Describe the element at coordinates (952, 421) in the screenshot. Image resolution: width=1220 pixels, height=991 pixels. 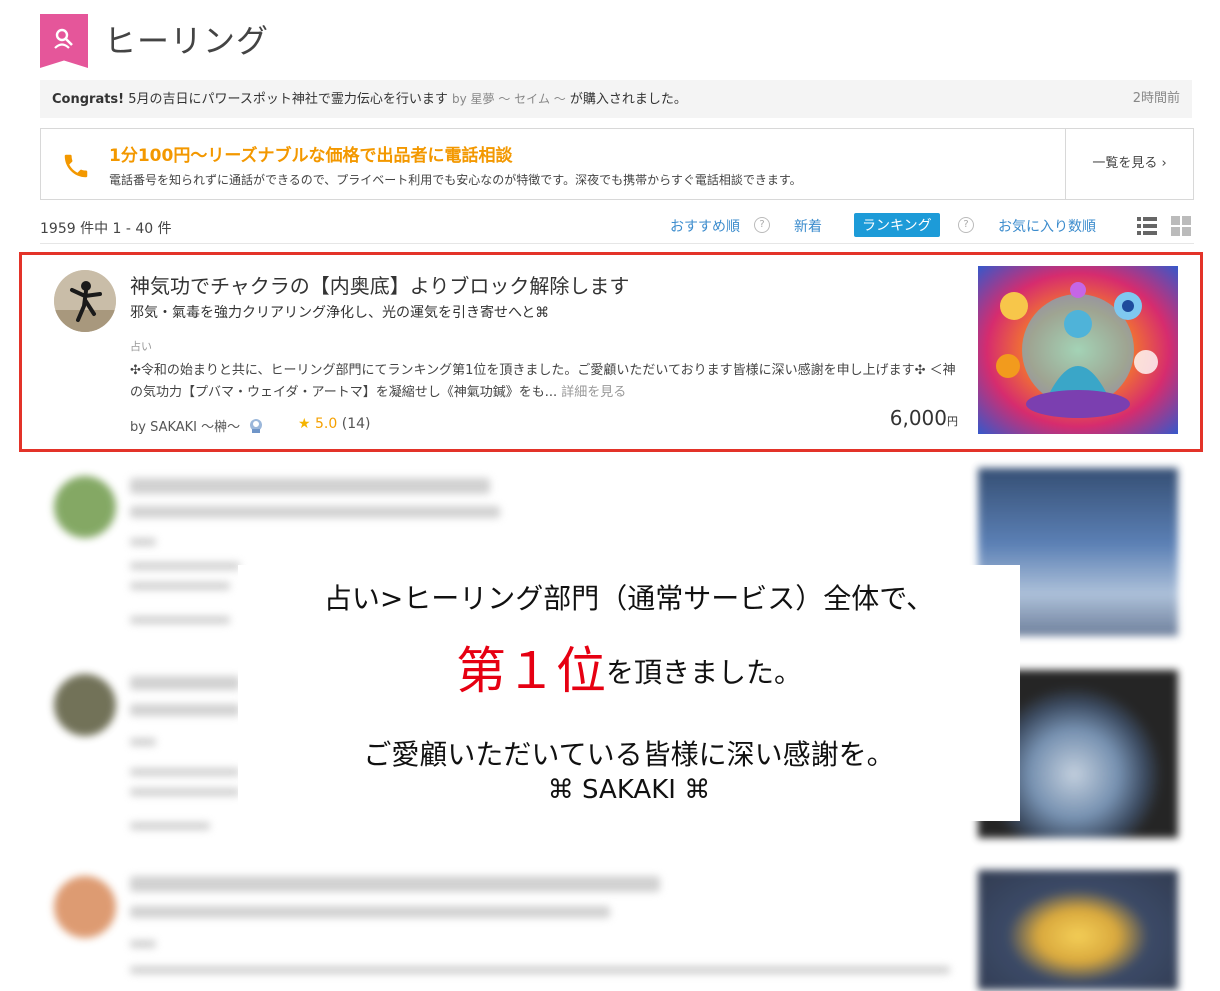
I see `price-currency: 円` at that location.